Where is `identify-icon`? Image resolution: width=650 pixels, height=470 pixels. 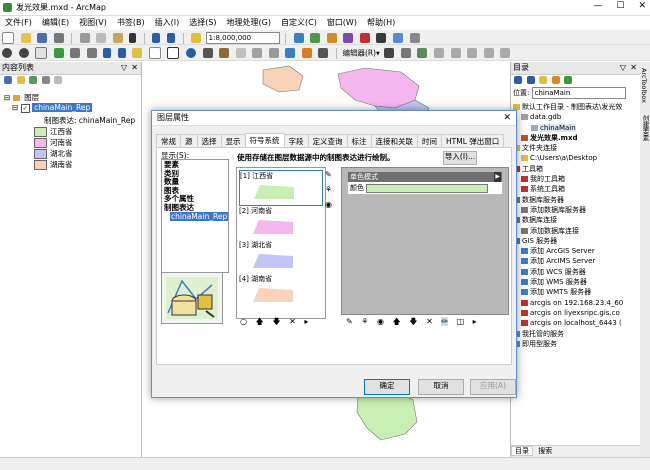
identify-icon is located at coordinates (191, 53).